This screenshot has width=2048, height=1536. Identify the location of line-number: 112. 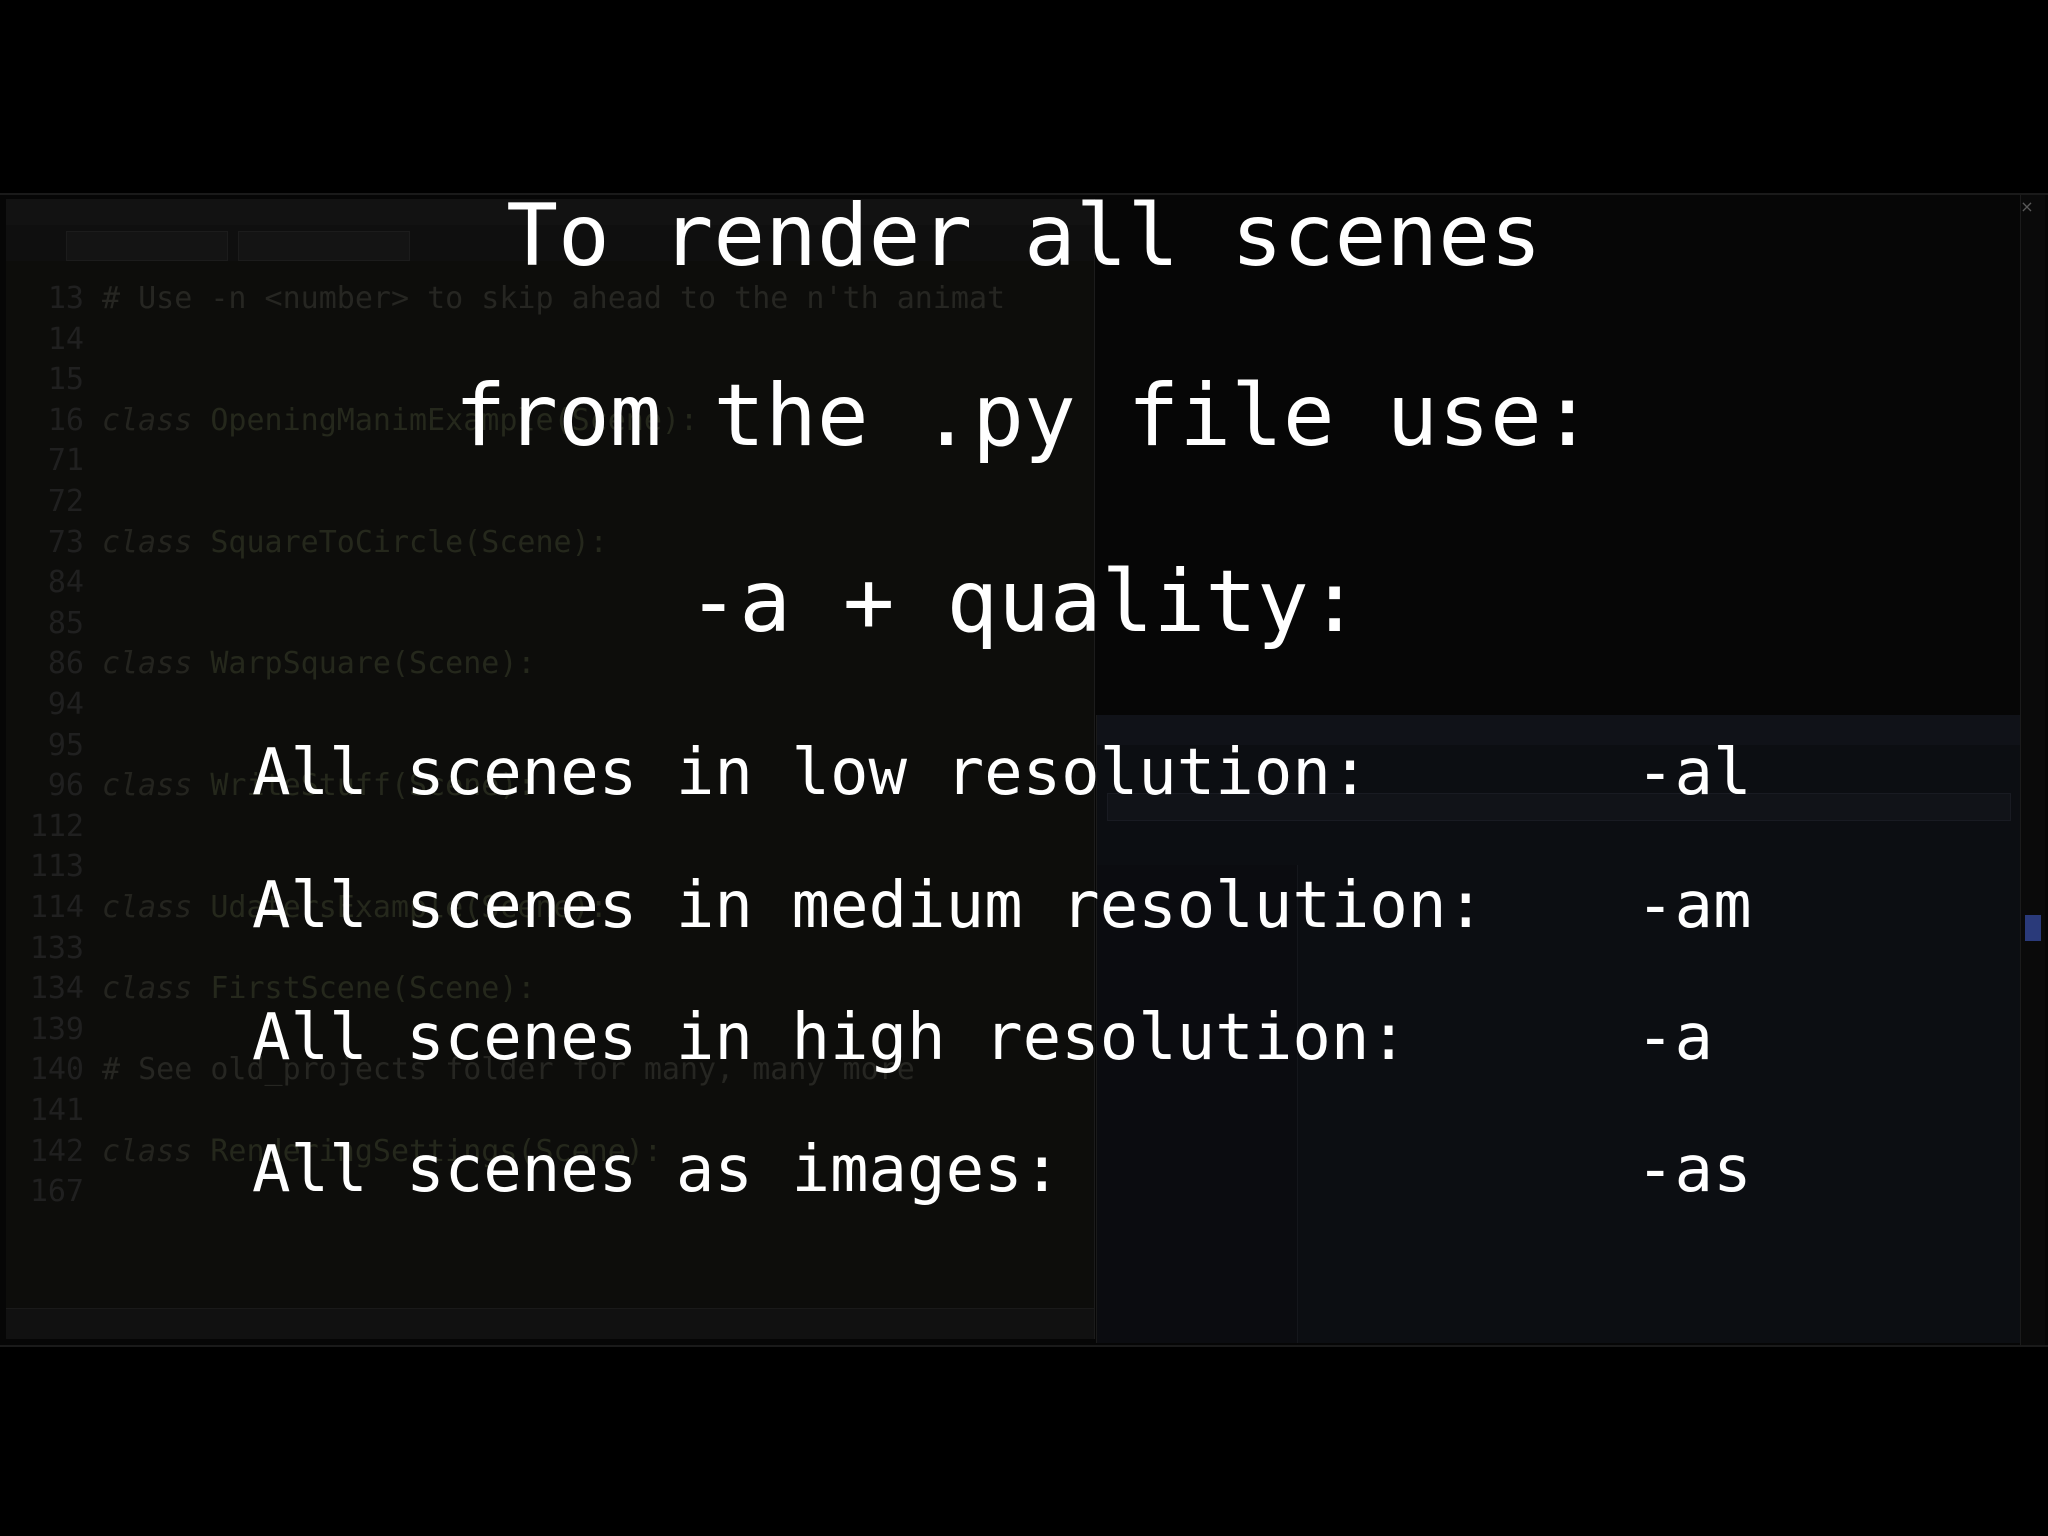
(56, 826).